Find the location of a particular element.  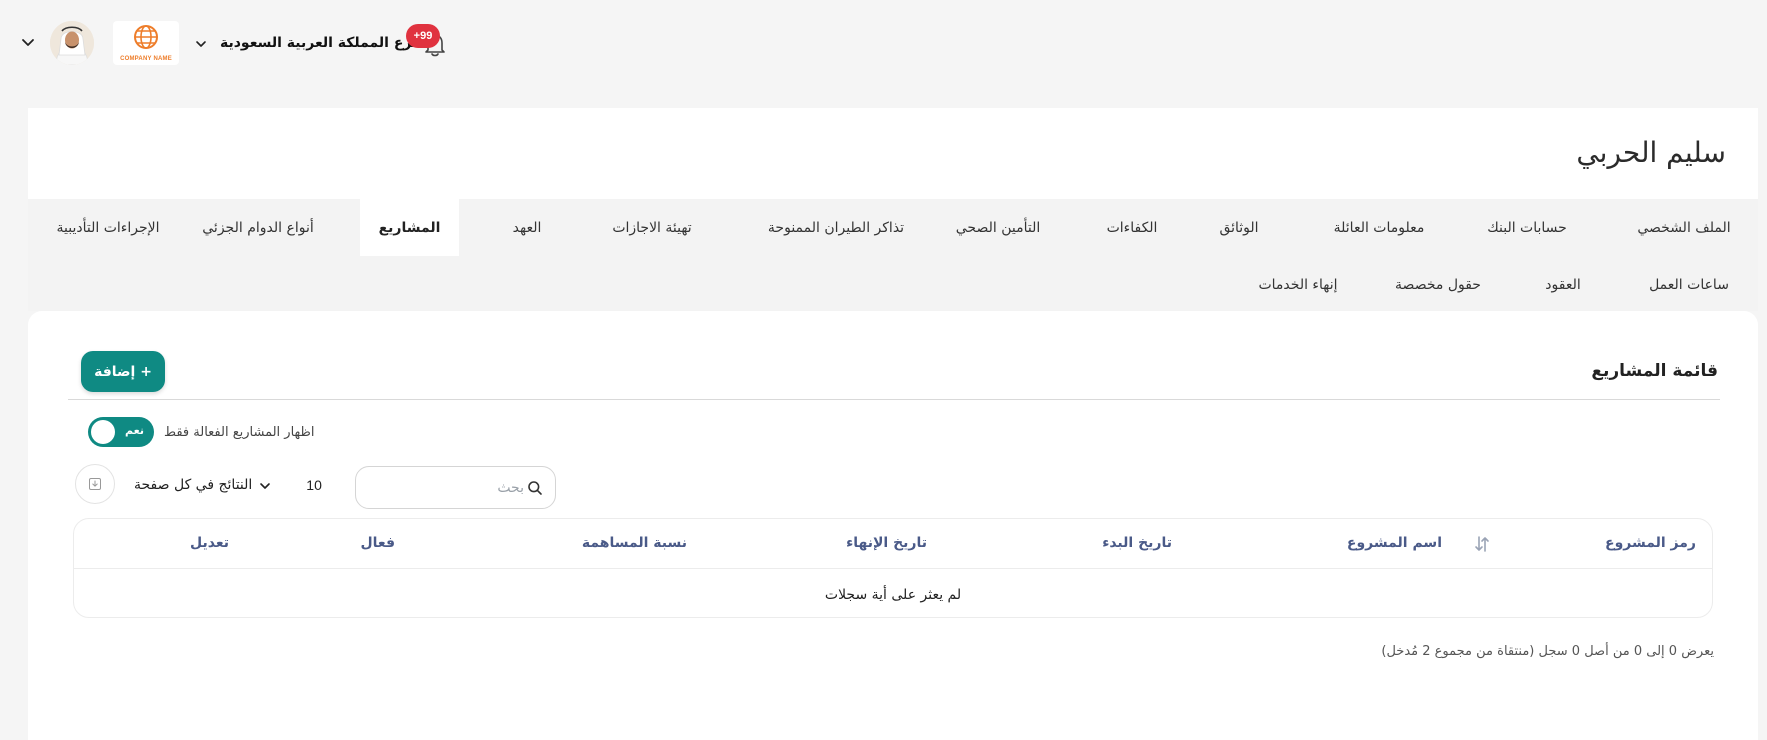

tab-documents: الوثائق is located at coordinates (1239, 227).